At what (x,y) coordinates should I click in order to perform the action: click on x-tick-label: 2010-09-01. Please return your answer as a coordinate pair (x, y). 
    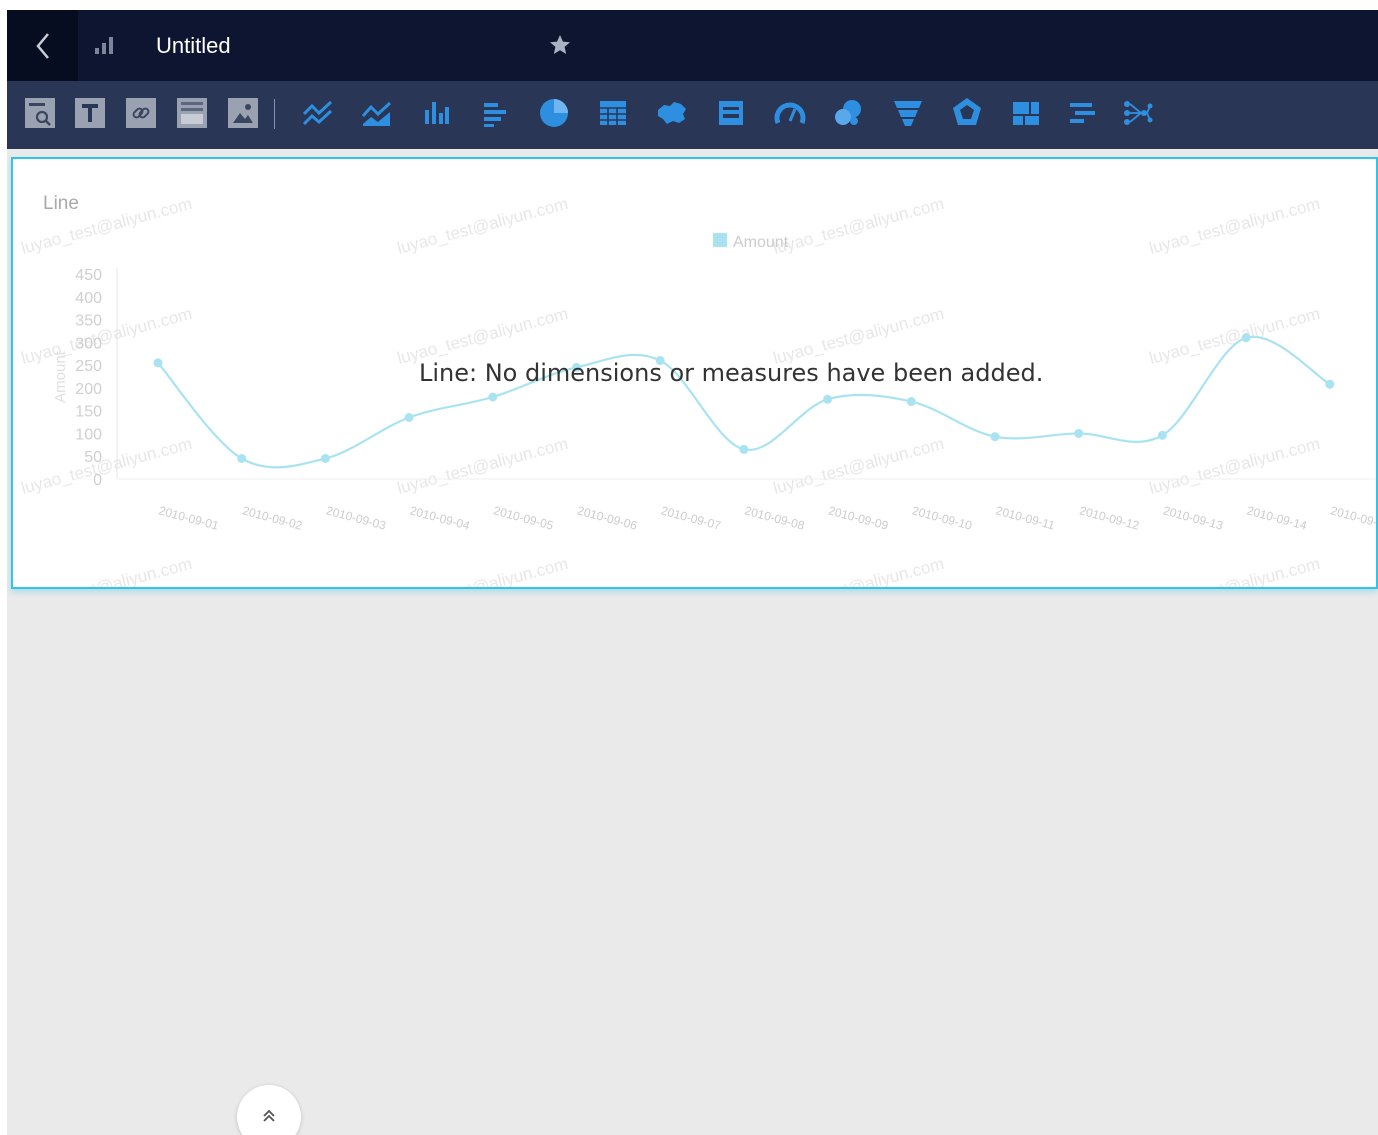
    Looking at the image, I should click on (188, 517).